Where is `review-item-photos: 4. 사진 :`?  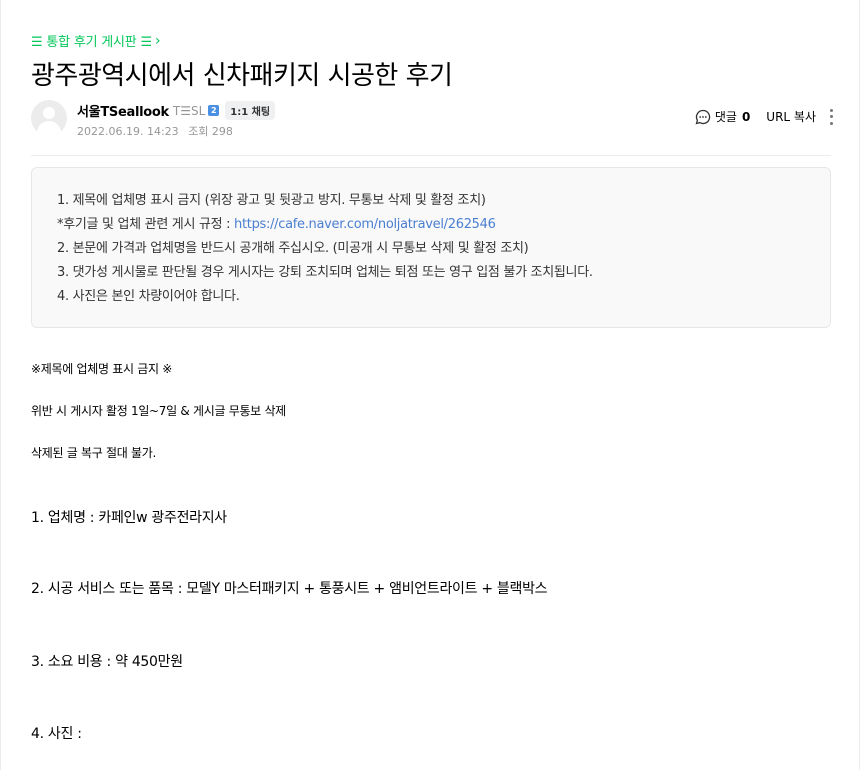 review-item-photos: 4. 사진 : is located at coordinates (56, 734).